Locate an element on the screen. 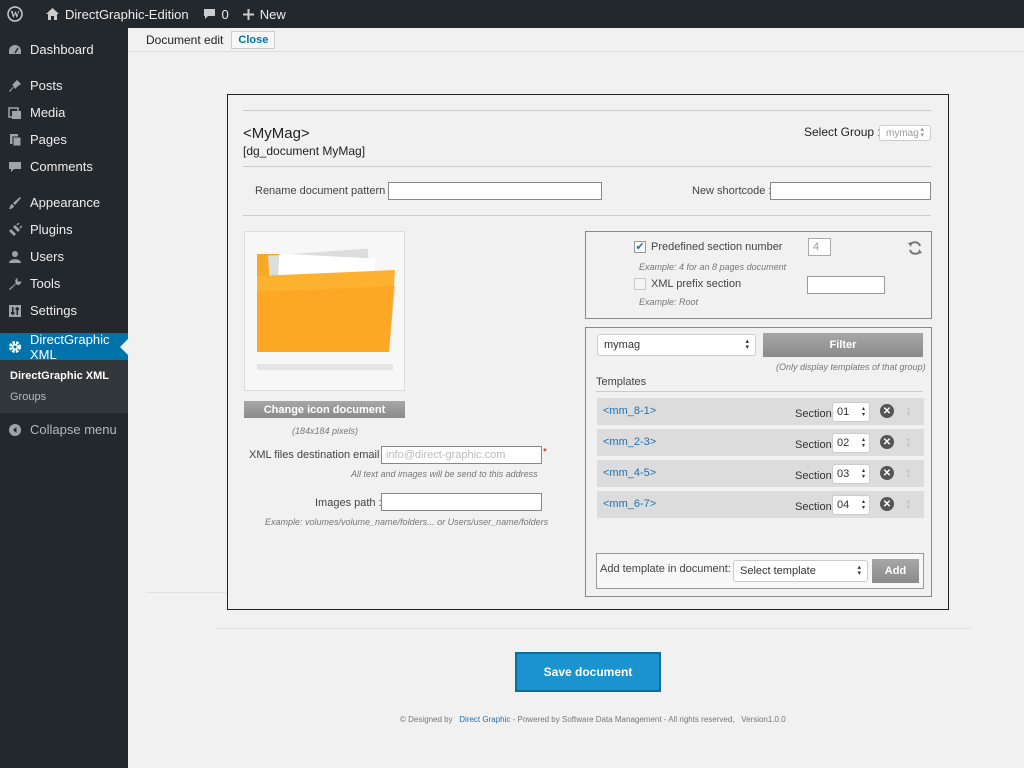 This screenshot has height=768, width=1024. filter-note: (Only display templates of that group) is located at coordinates (851, 367).